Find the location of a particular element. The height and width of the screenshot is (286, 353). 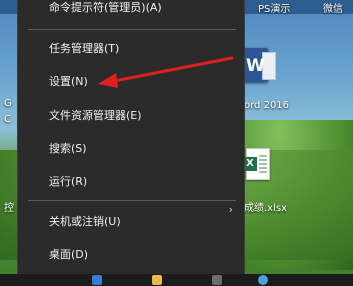

taskbar-folder-icon is located at coordinates (157, 280).